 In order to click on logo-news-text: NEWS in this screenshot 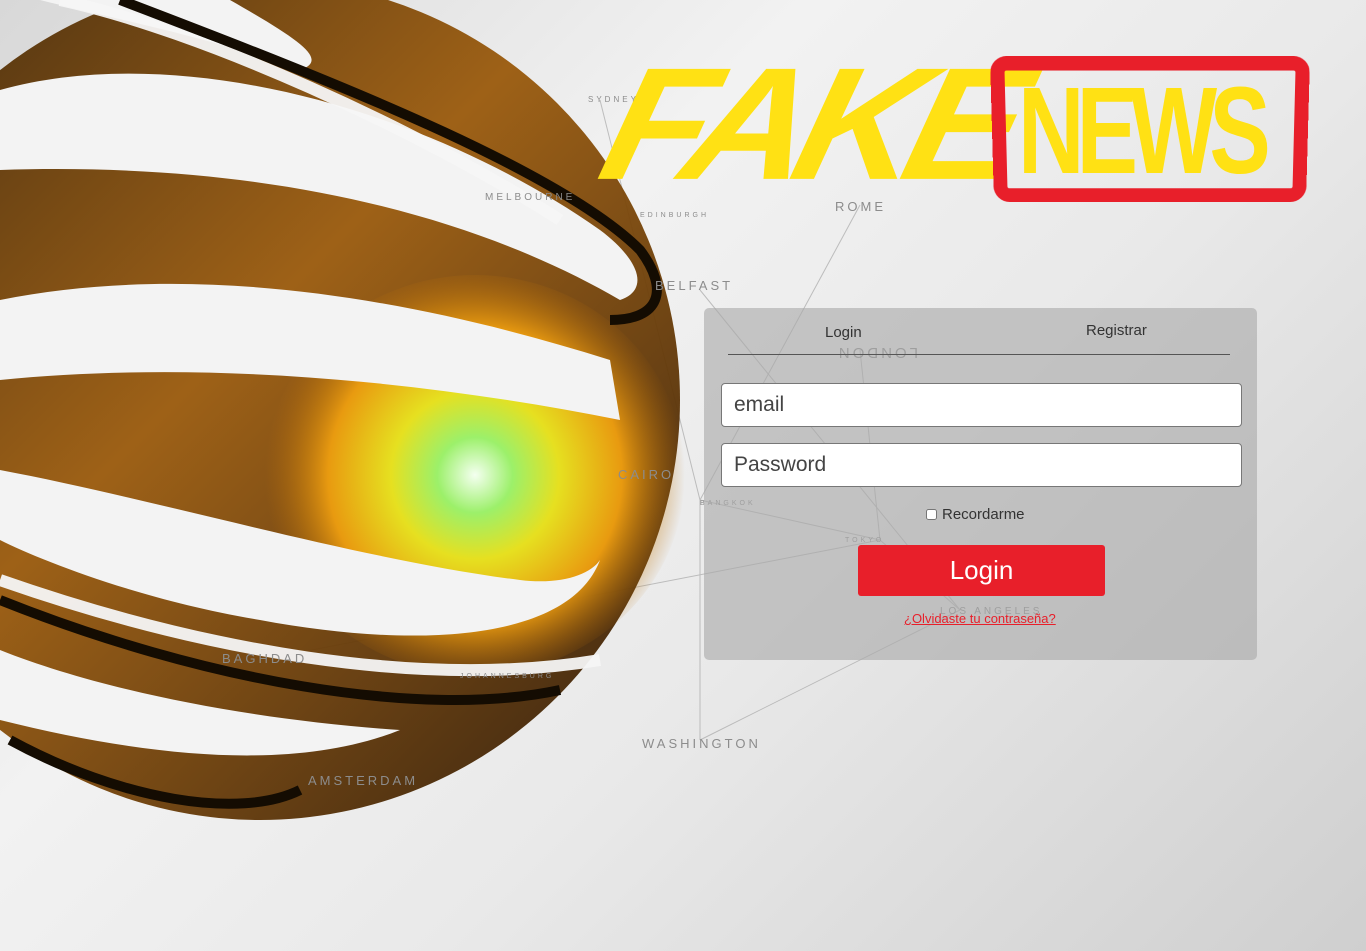, I will do `click(1144, 131)`.